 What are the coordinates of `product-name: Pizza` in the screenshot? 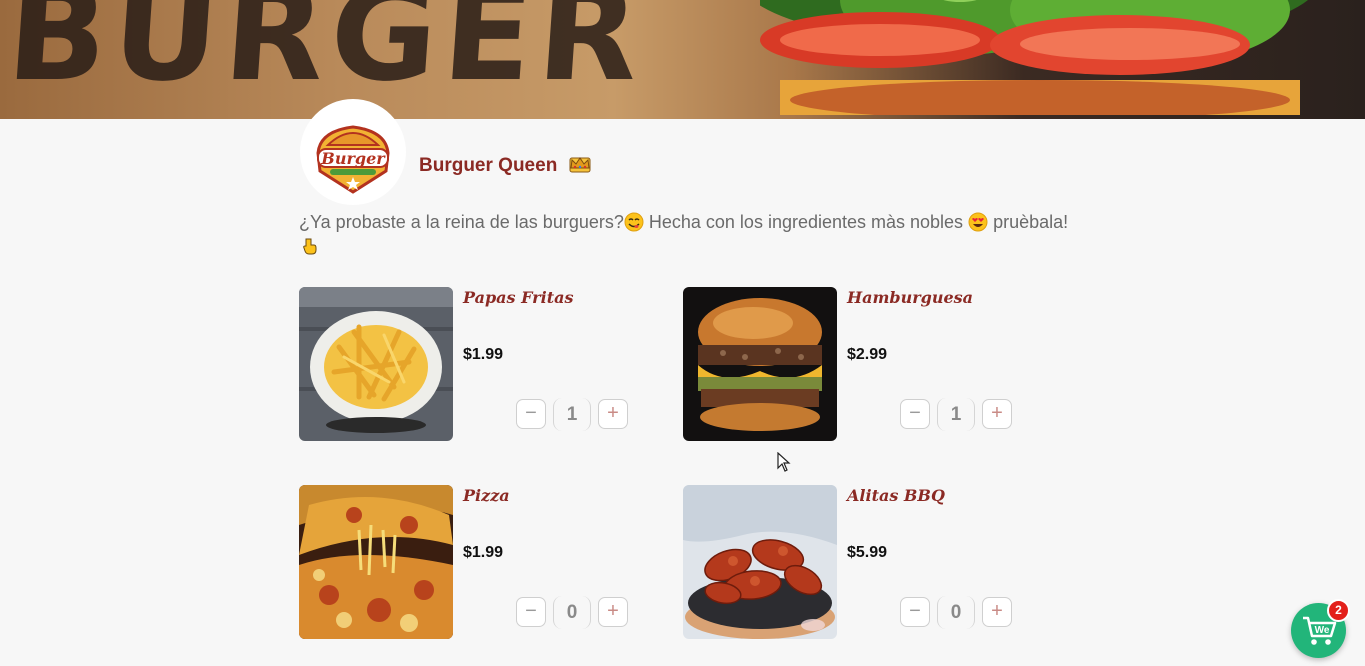 It's located at (486, 495).